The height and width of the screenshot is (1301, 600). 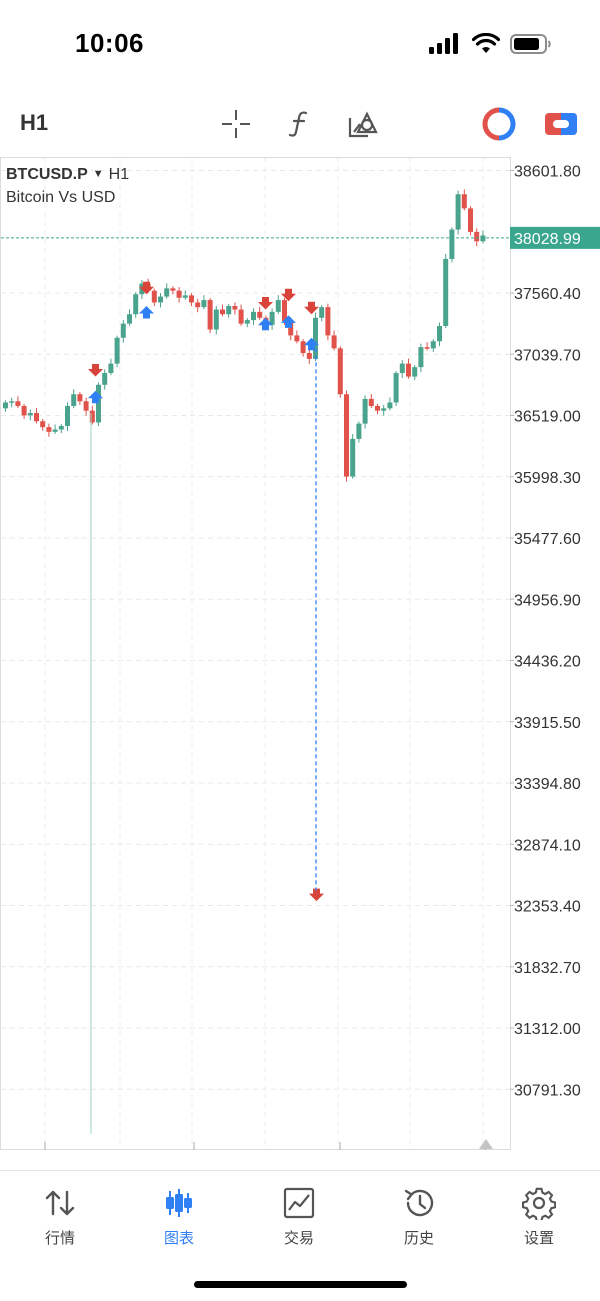 I want to click on chart-icon, so click(x=179, y=1203).